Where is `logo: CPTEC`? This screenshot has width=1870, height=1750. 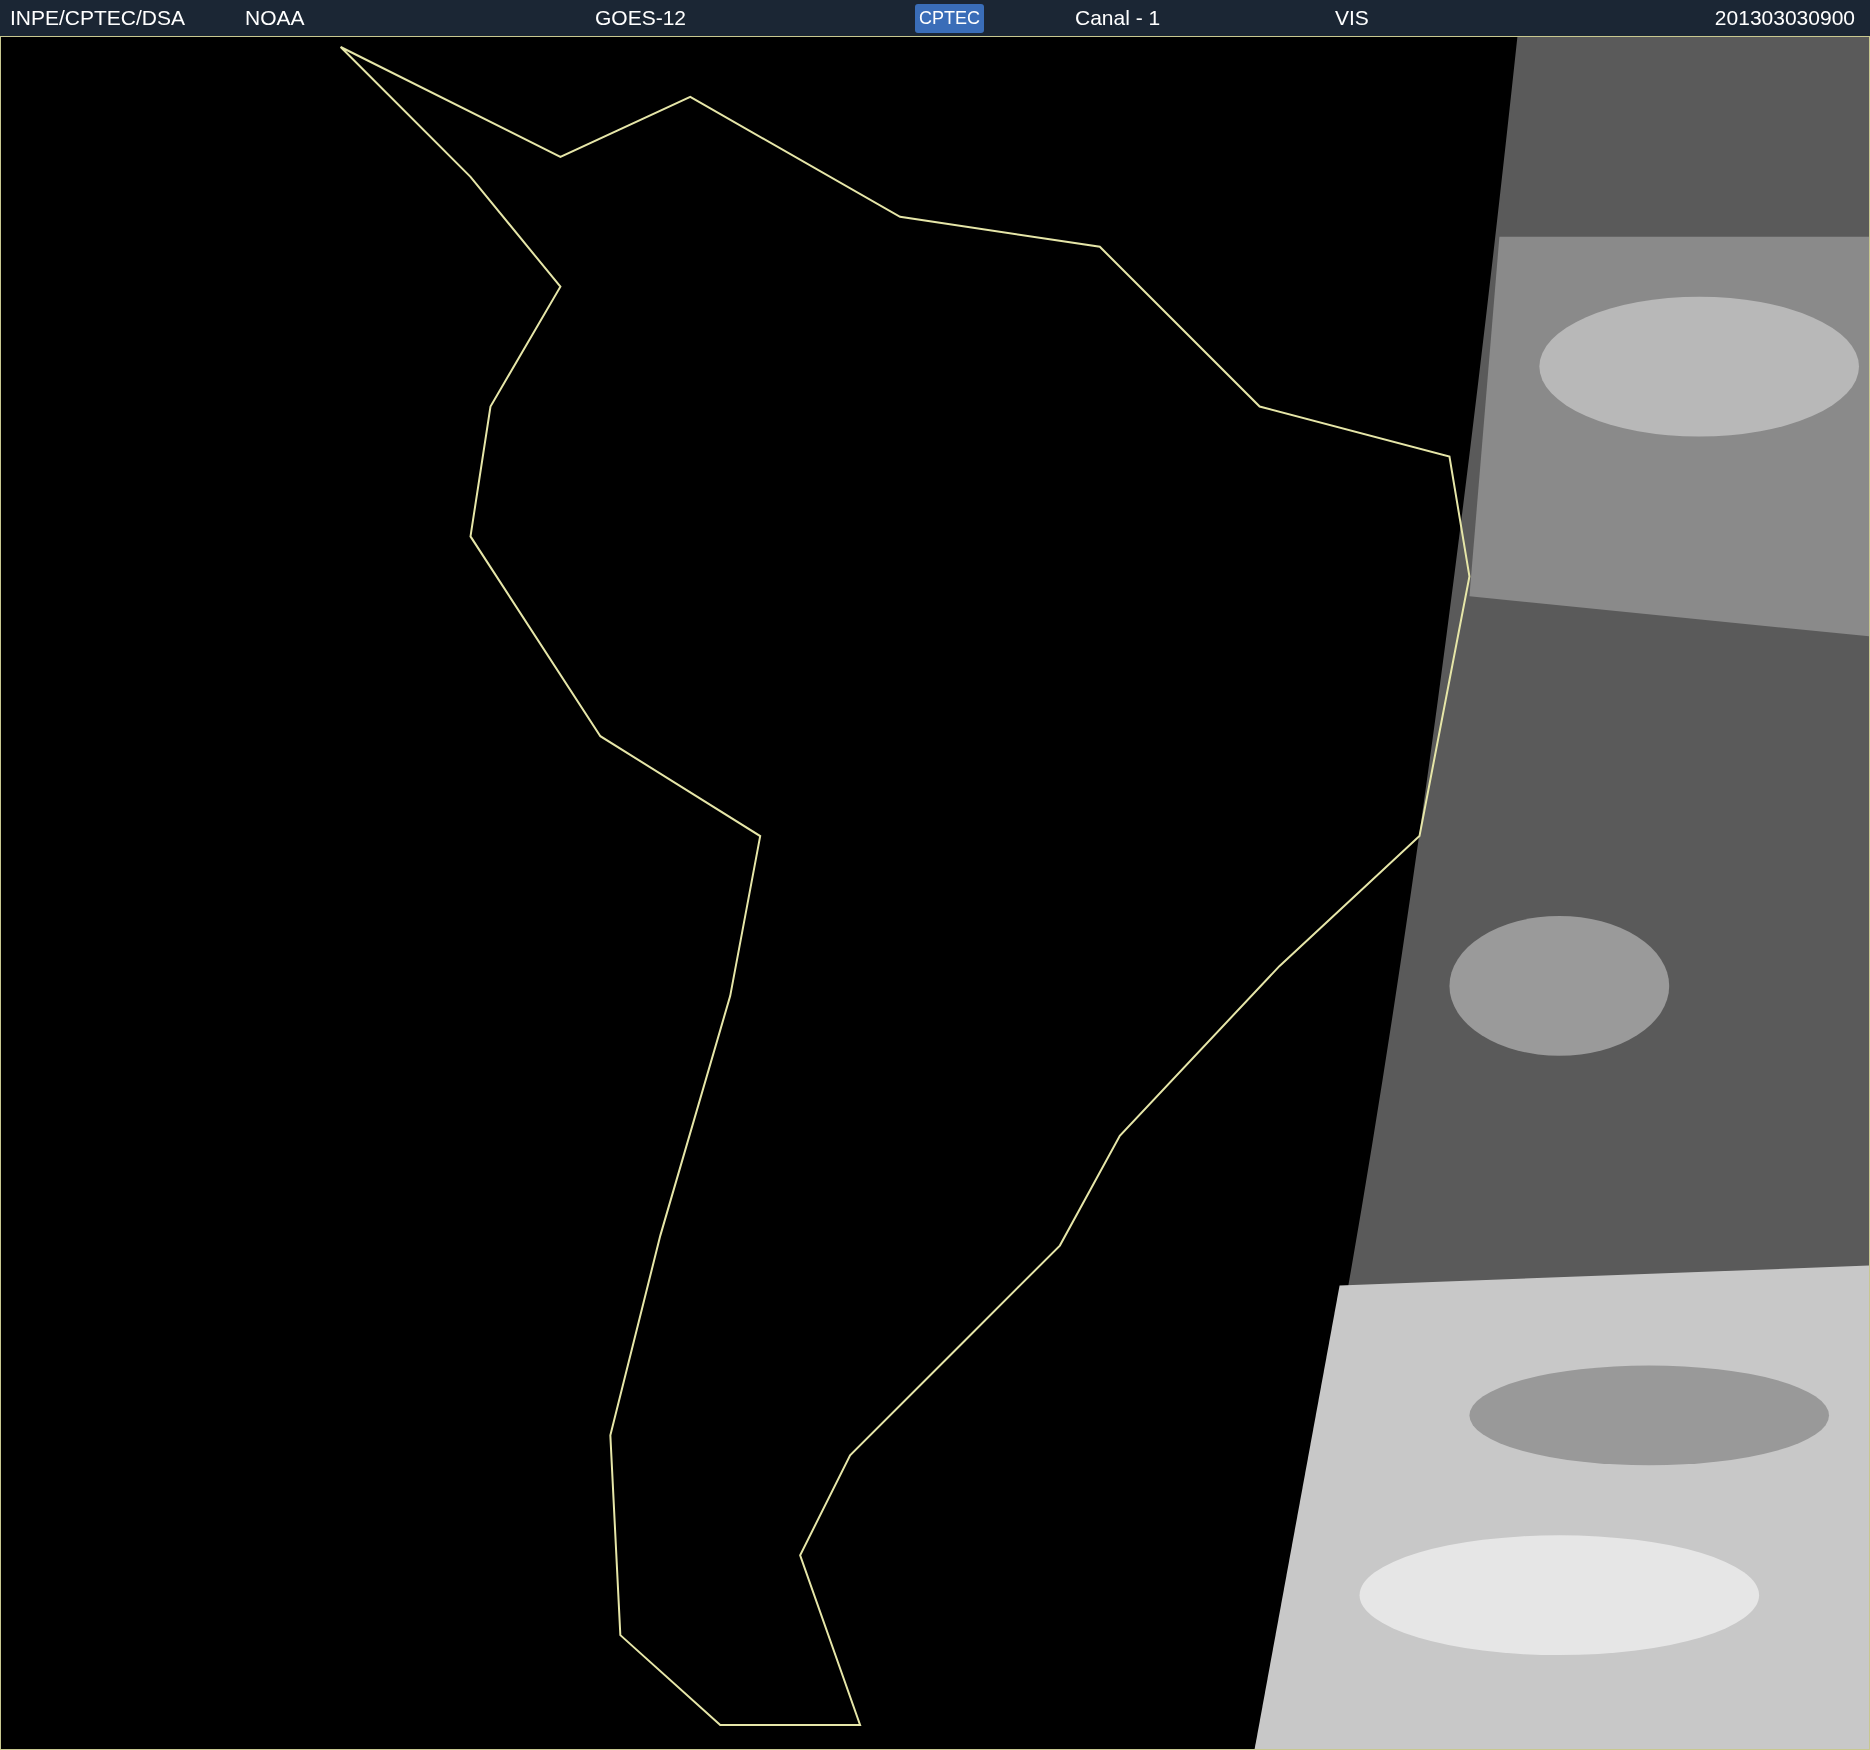 logo: CPTEC is located at coordinates (949, 18).